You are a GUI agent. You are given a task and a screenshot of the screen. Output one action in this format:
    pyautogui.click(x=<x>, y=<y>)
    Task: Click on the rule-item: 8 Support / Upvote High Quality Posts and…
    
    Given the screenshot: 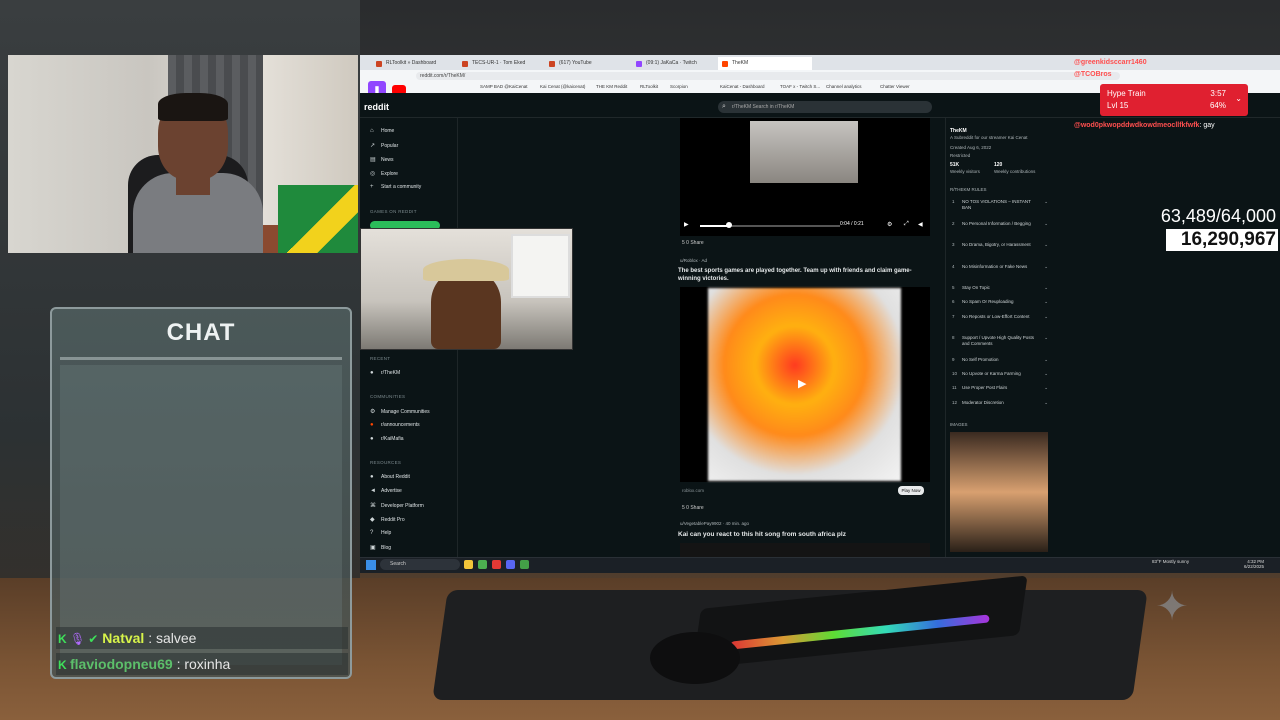 What is the action you would take?
    pyautogui.click(x=1000, y=341)
    